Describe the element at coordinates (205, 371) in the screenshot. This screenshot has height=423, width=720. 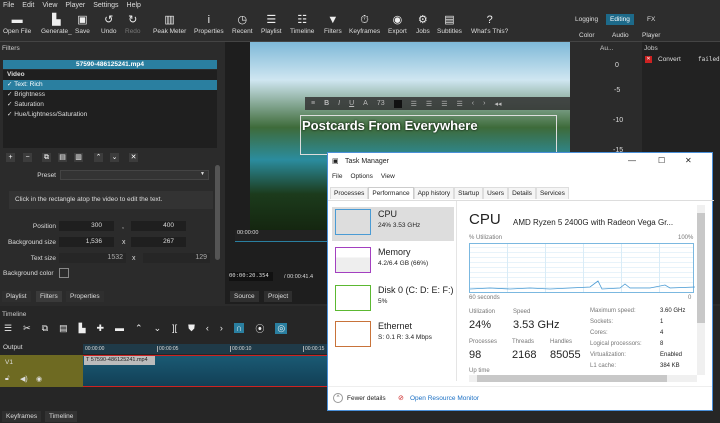
I see `track-v1: T 57590-486125241.mp4` at that location.